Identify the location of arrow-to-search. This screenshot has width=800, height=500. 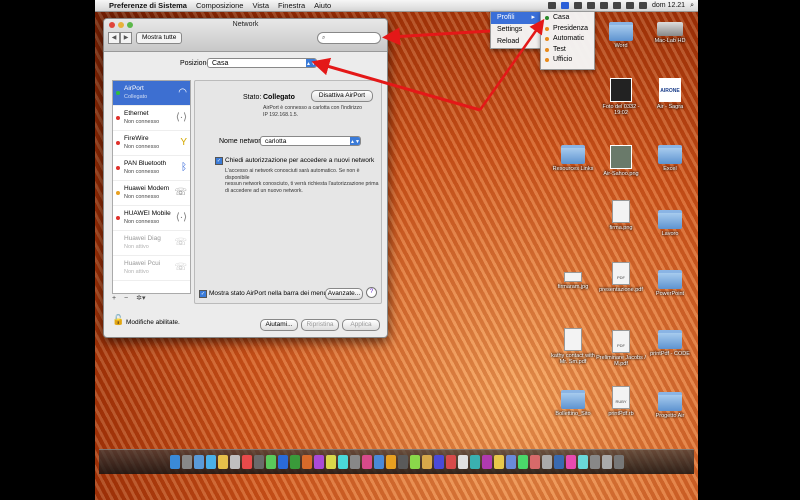
(436, 36).